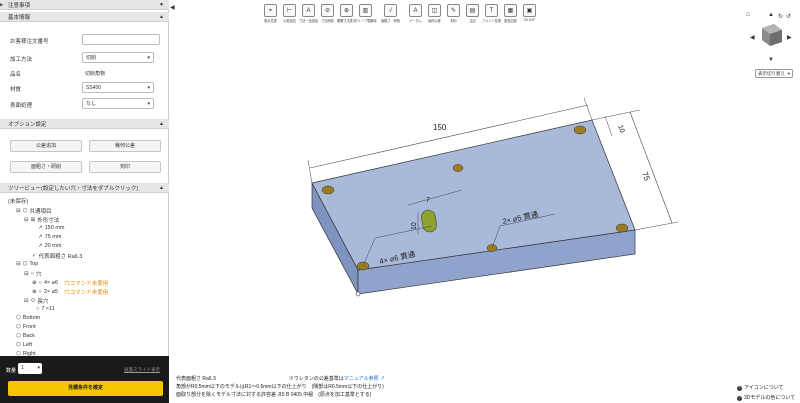  Describe the element at coordinates (30, 368) in the screenshot. I see `quantity-select: 1 ▾` at that location.